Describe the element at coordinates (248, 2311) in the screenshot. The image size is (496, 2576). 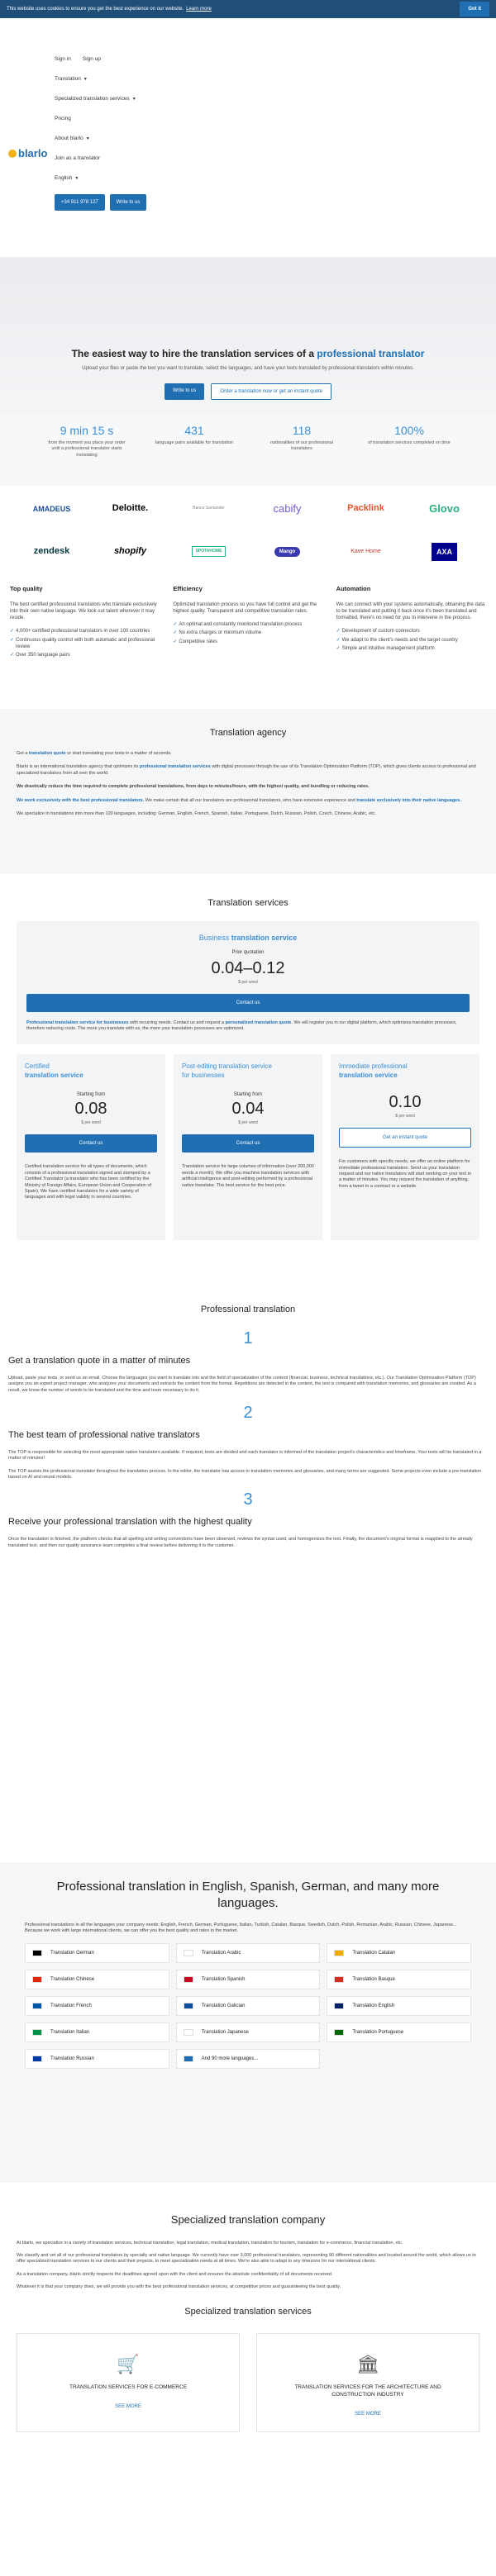
I see `subsection-title: Specialized translation services` at that location.